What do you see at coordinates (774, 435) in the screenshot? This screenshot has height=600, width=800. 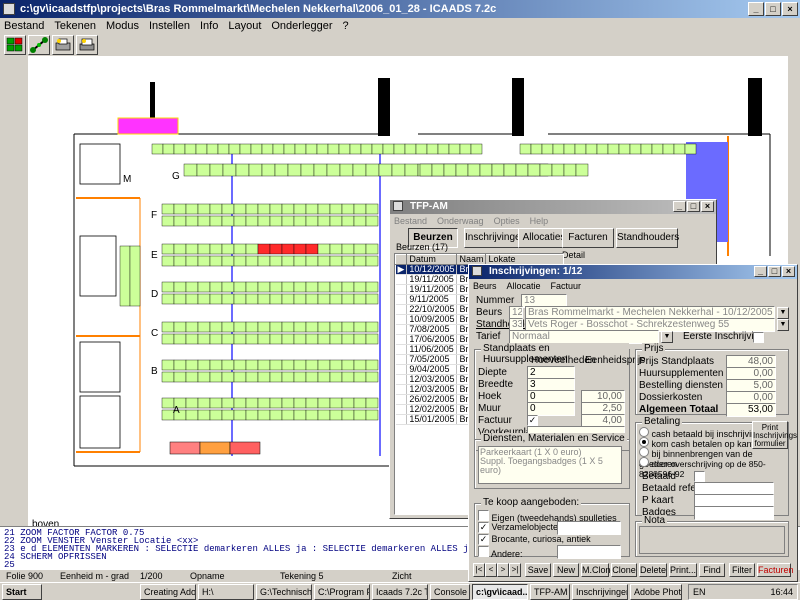 I see `print-inschrijving-button: Print Inschrijvings formulier` at bounding box center [774, 435].